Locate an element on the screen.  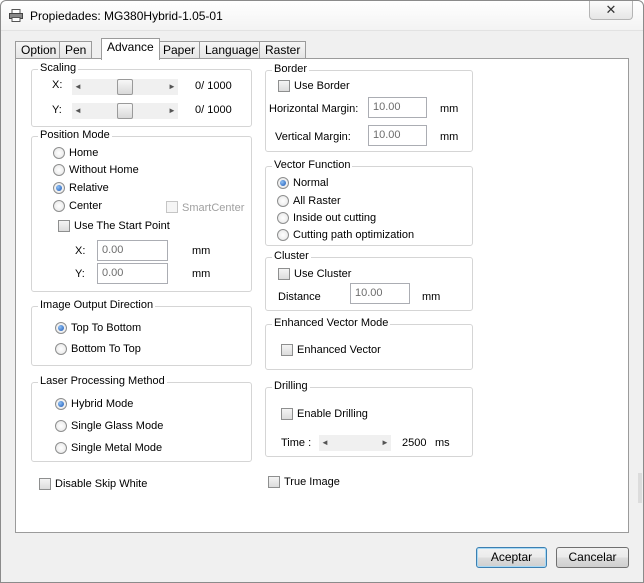
radio-home-label: Home is located at coordinates (84, 153).